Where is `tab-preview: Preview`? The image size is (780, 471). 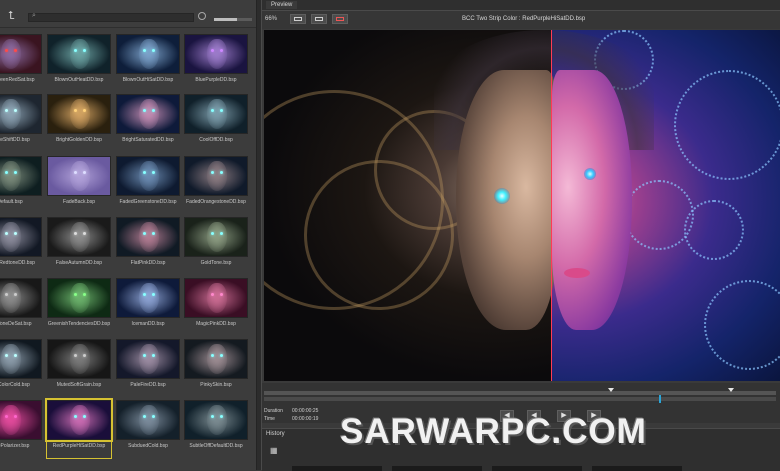
tab-preview: Preview is located at coordinates (282, 5).